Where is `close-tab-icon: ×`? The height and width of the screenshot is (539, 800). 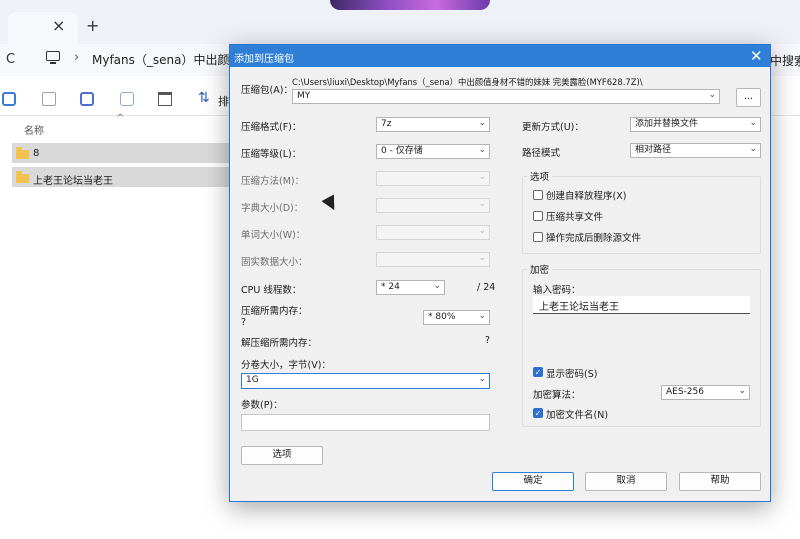
close-tab-icon: × is located at coordinates (58, 25).